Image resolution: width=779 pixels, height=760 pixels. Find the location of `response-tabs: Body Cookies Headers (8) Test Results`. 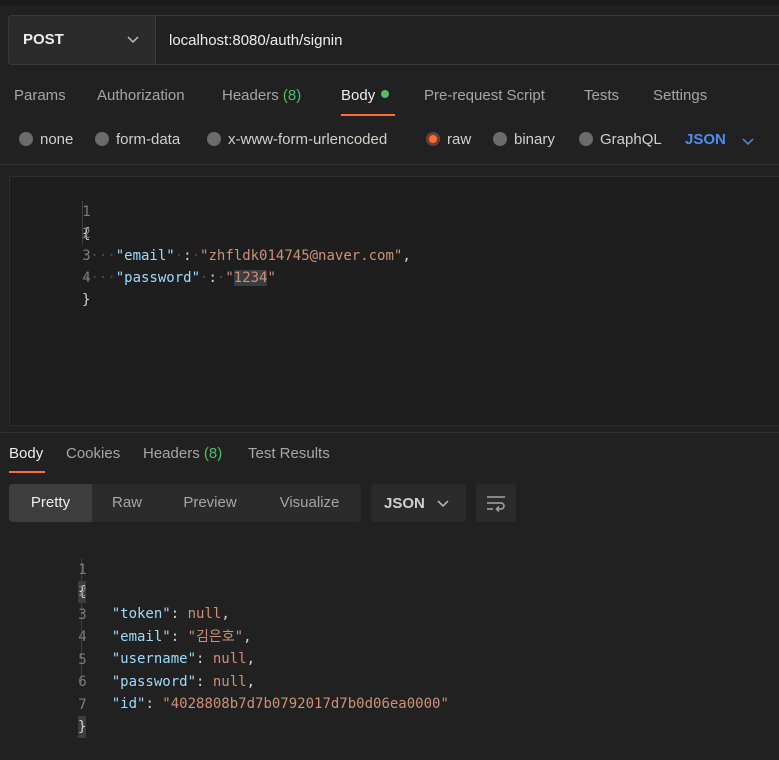

response-tabs: Body Cookies Headers (8) Test Results is located at coordinates (389, 457).